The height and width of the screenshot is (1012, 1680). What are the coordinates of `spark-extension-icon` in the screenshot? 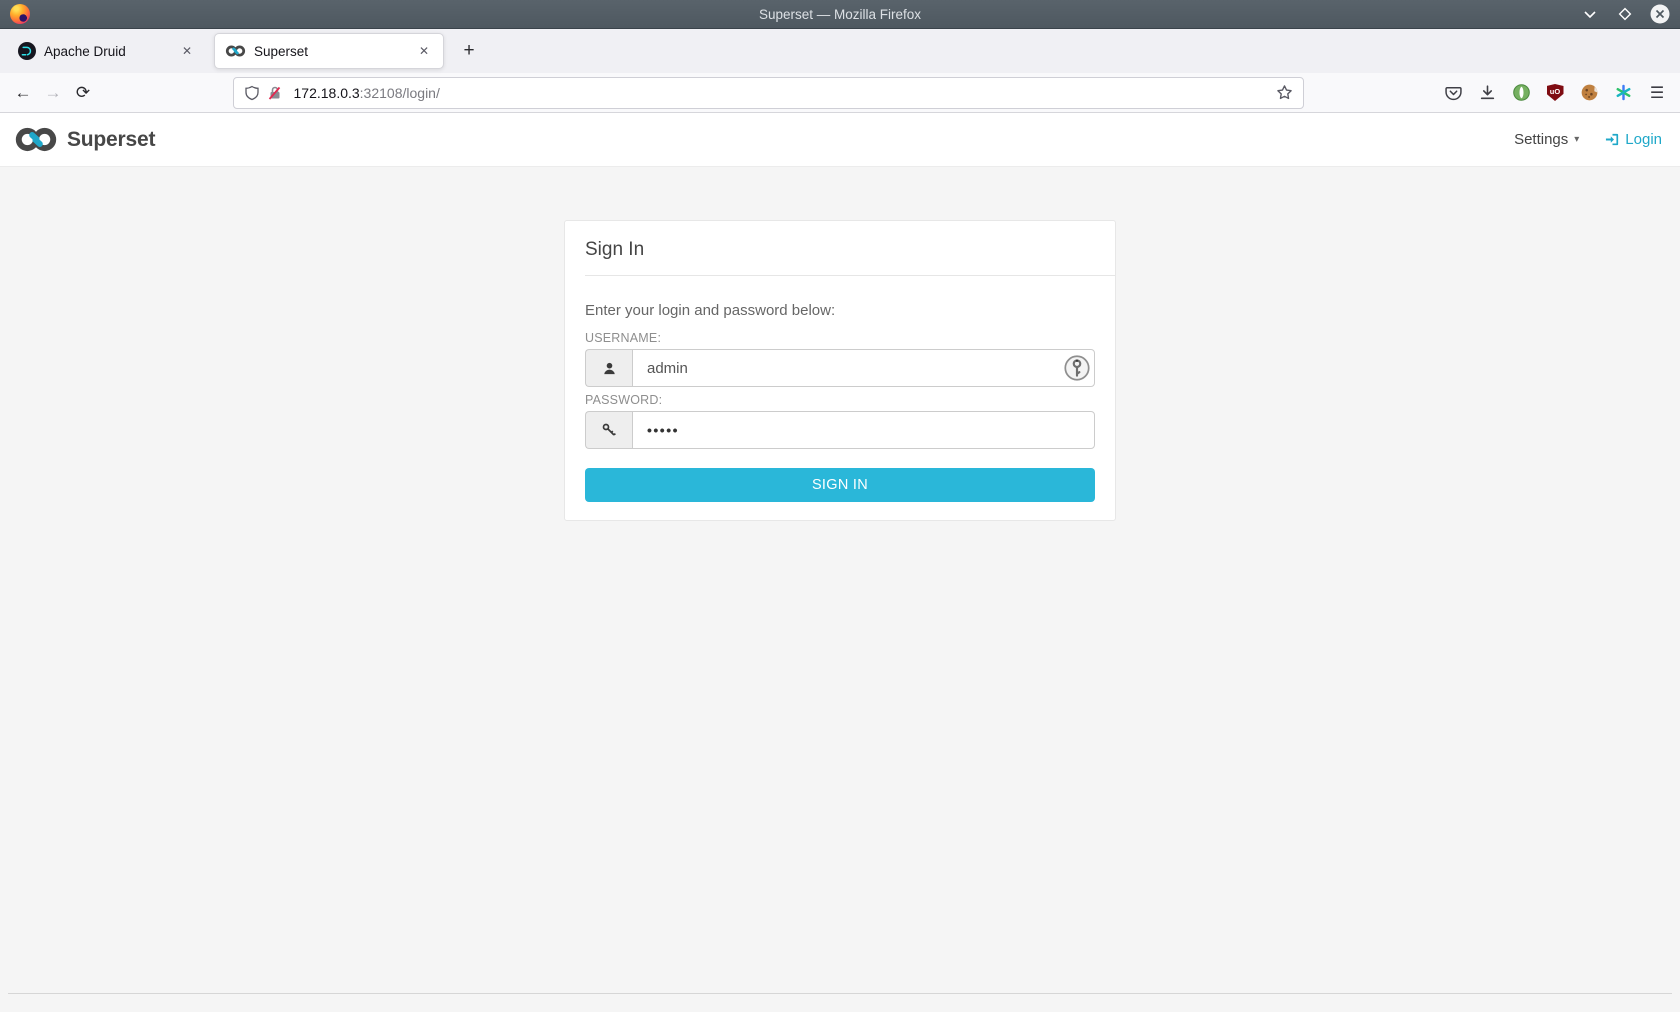 It's located at (1623, 93).